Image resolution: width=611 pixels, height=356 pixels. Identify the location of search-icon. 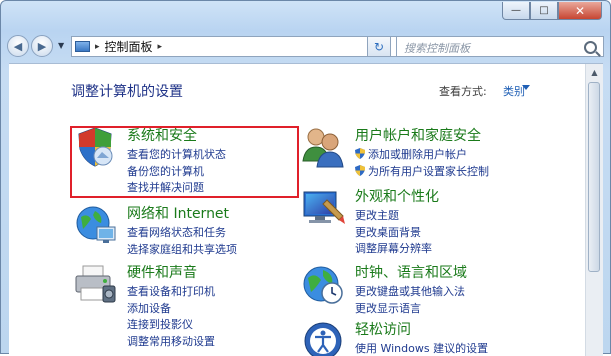
(590, 47).